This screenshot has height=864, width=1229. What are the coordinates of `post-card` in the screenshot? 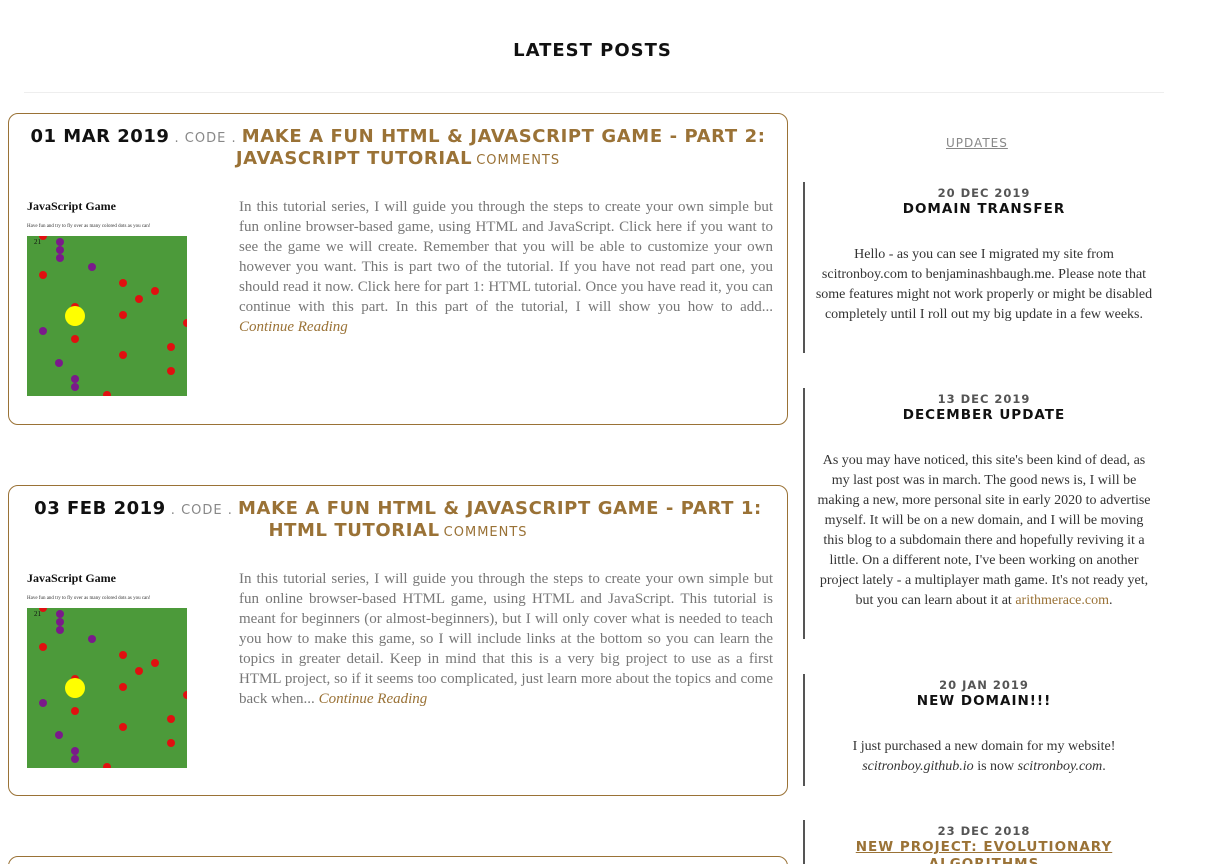 It's located at (398, 860).